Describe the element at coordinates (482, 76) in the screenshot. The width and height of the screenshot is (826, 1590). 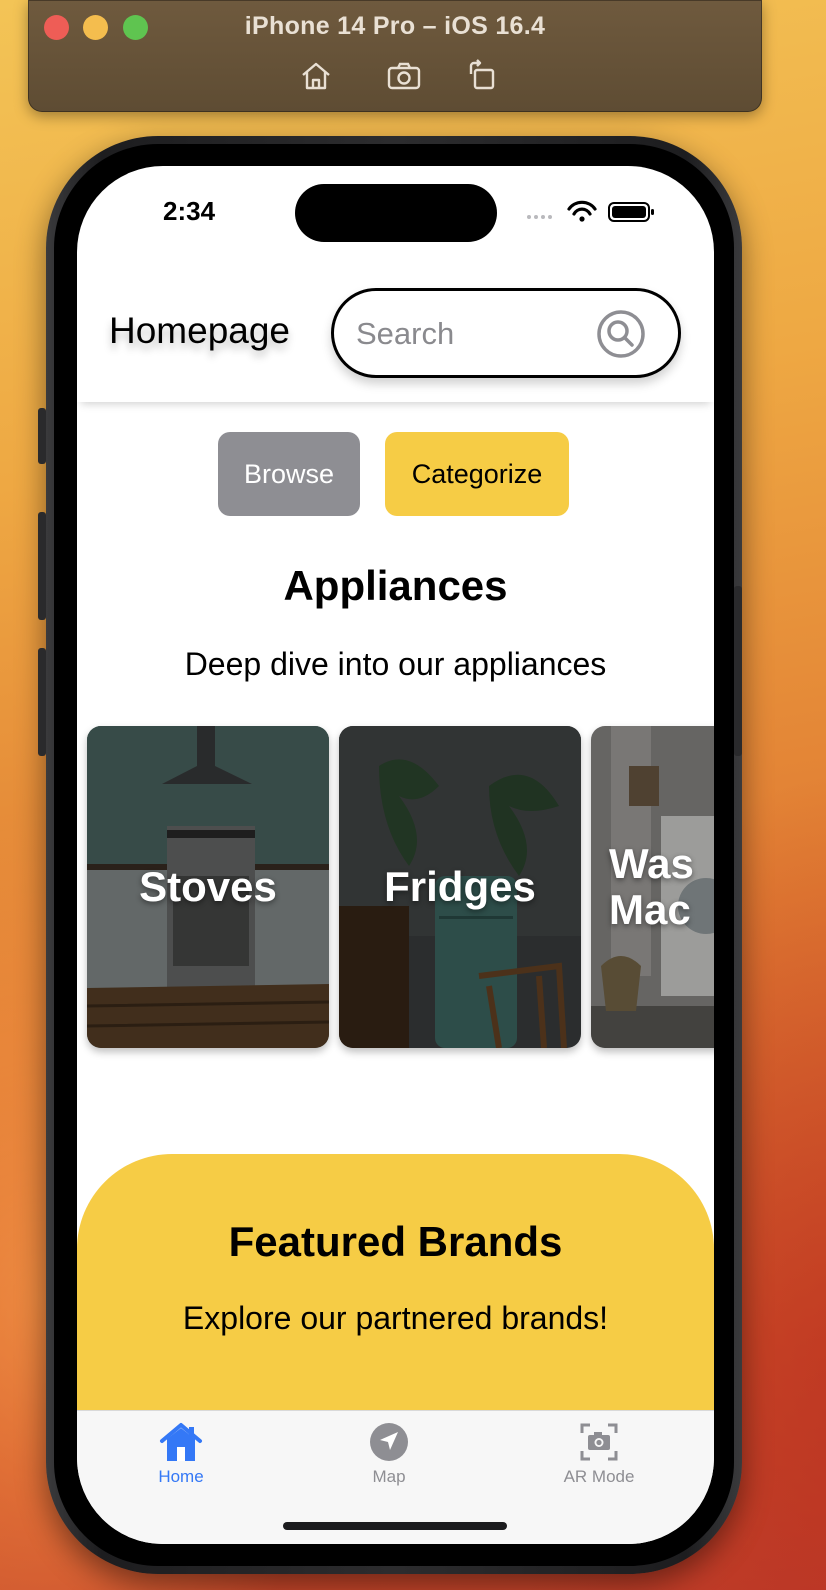
I see `rotate-icon` at that location.